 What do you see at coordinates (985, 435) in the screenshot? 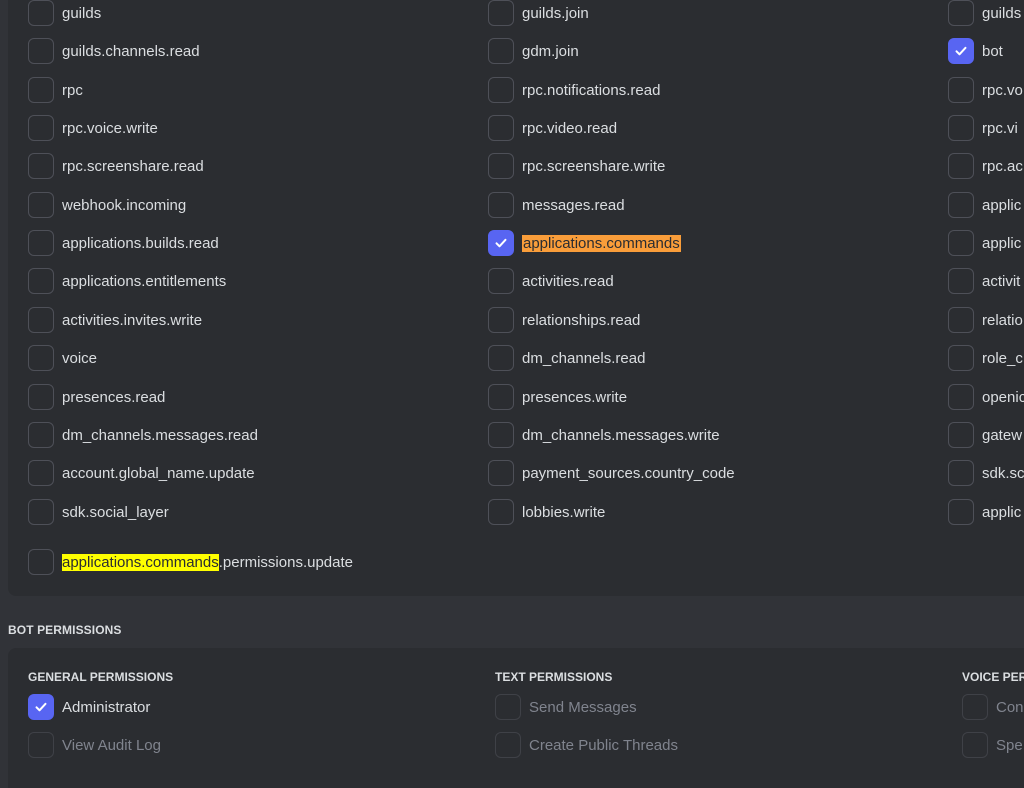
I see `scope-gatew: gatew` at bounding box center [985, 435].